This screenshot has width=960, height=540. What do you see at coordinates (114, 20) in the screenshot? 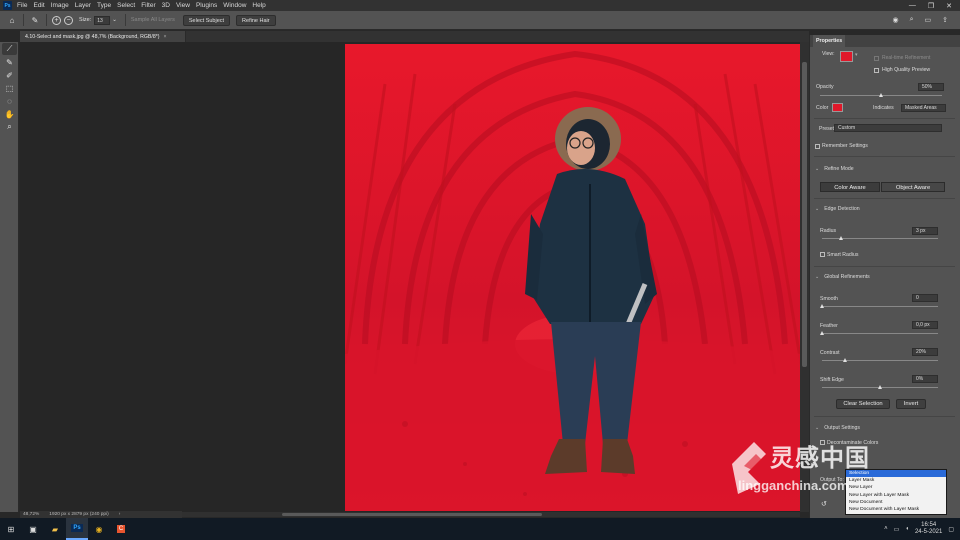
I see `chevron-down-icon: ⌄` at bounding box center [114, 20].